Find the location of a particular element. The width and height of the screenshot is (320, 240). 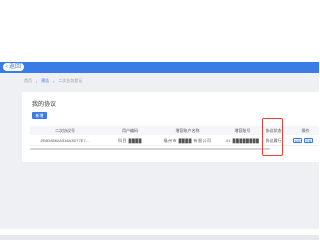

back-button: ‹ 返回 is located at coordinates (14, 67).